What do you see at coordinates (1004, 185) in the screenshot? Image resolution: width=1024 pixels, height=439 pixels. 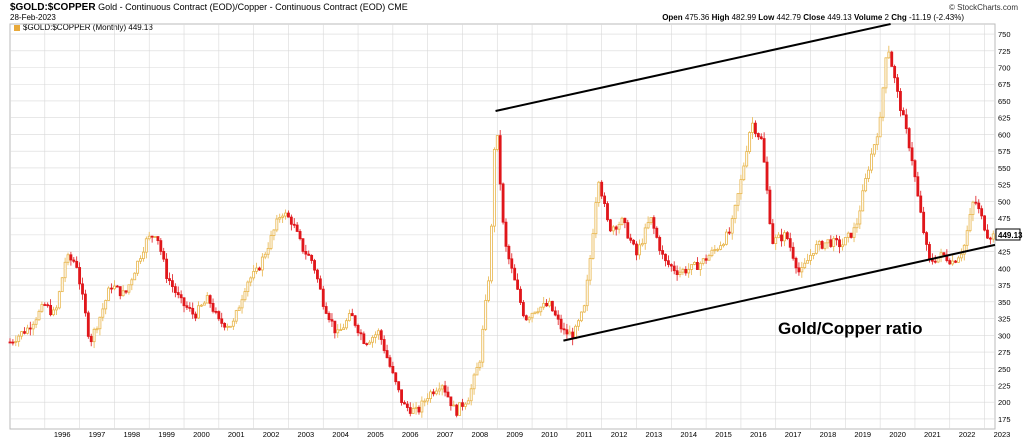 I see `y-tick-label: 525` at bounding box center [1004, 185].